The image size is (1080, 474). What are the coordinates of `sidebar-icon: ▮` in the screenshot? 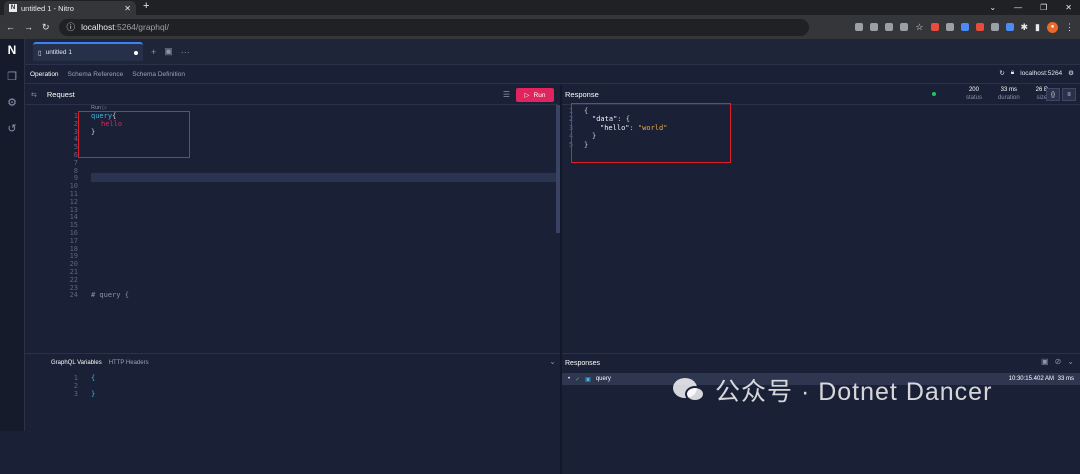 It's located at (1037, 27).